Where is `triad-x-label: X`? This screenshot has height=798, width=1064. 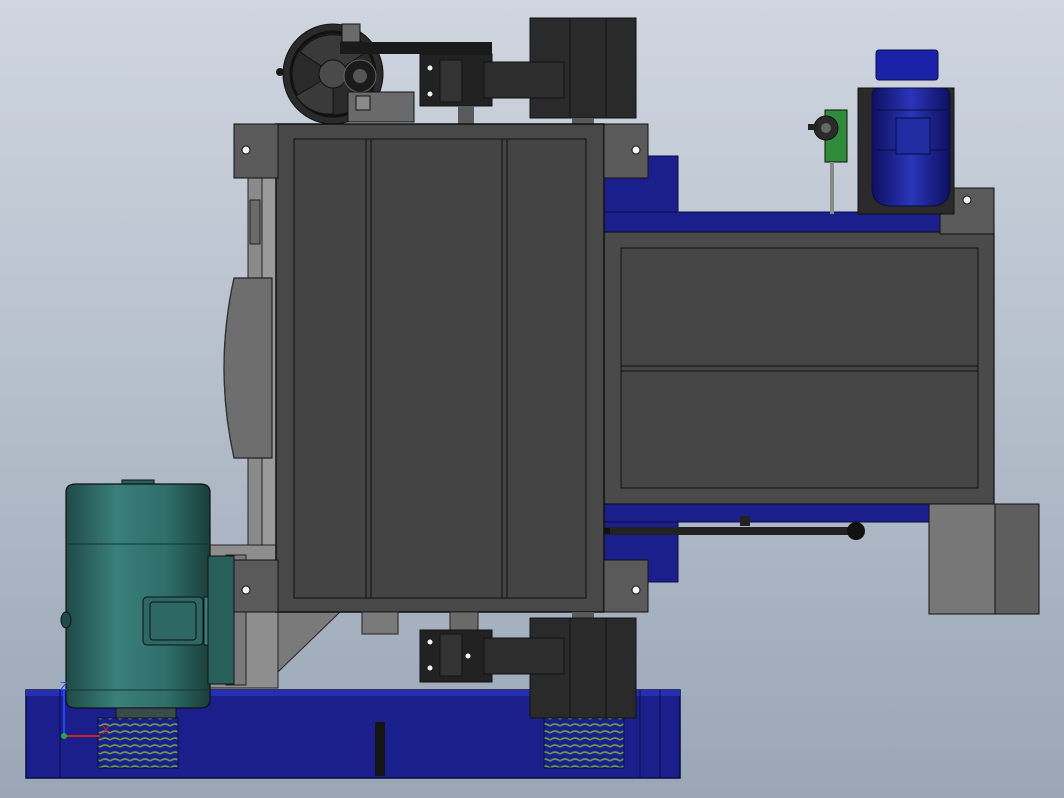
triad-x-label: X is located at coordinates (106, 730).